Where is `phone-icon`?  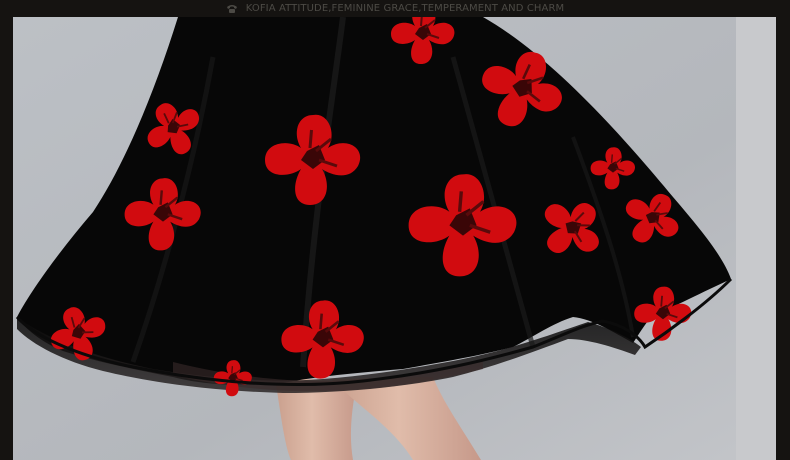 phone-icon is located at coordinates (232, 9).